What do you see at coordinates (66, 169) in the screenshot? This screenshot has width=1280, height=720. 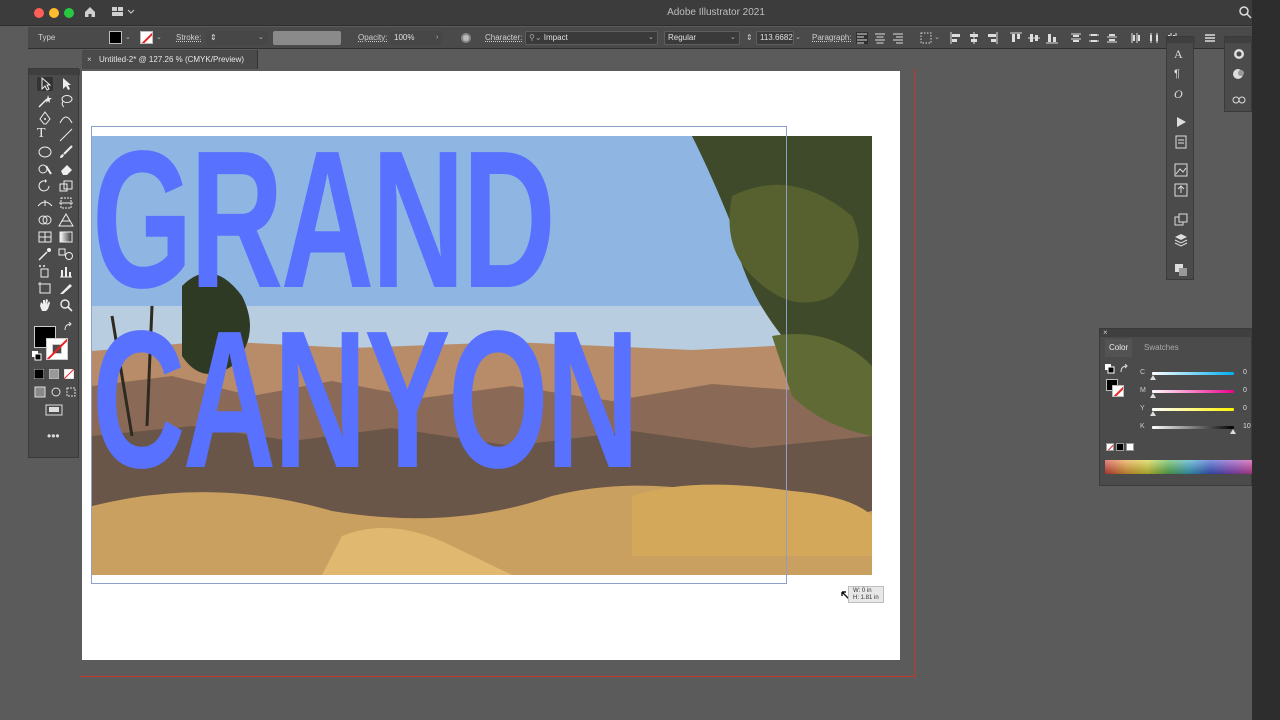 I see `eraser-tool-icon` at bounding box center [66, 169].